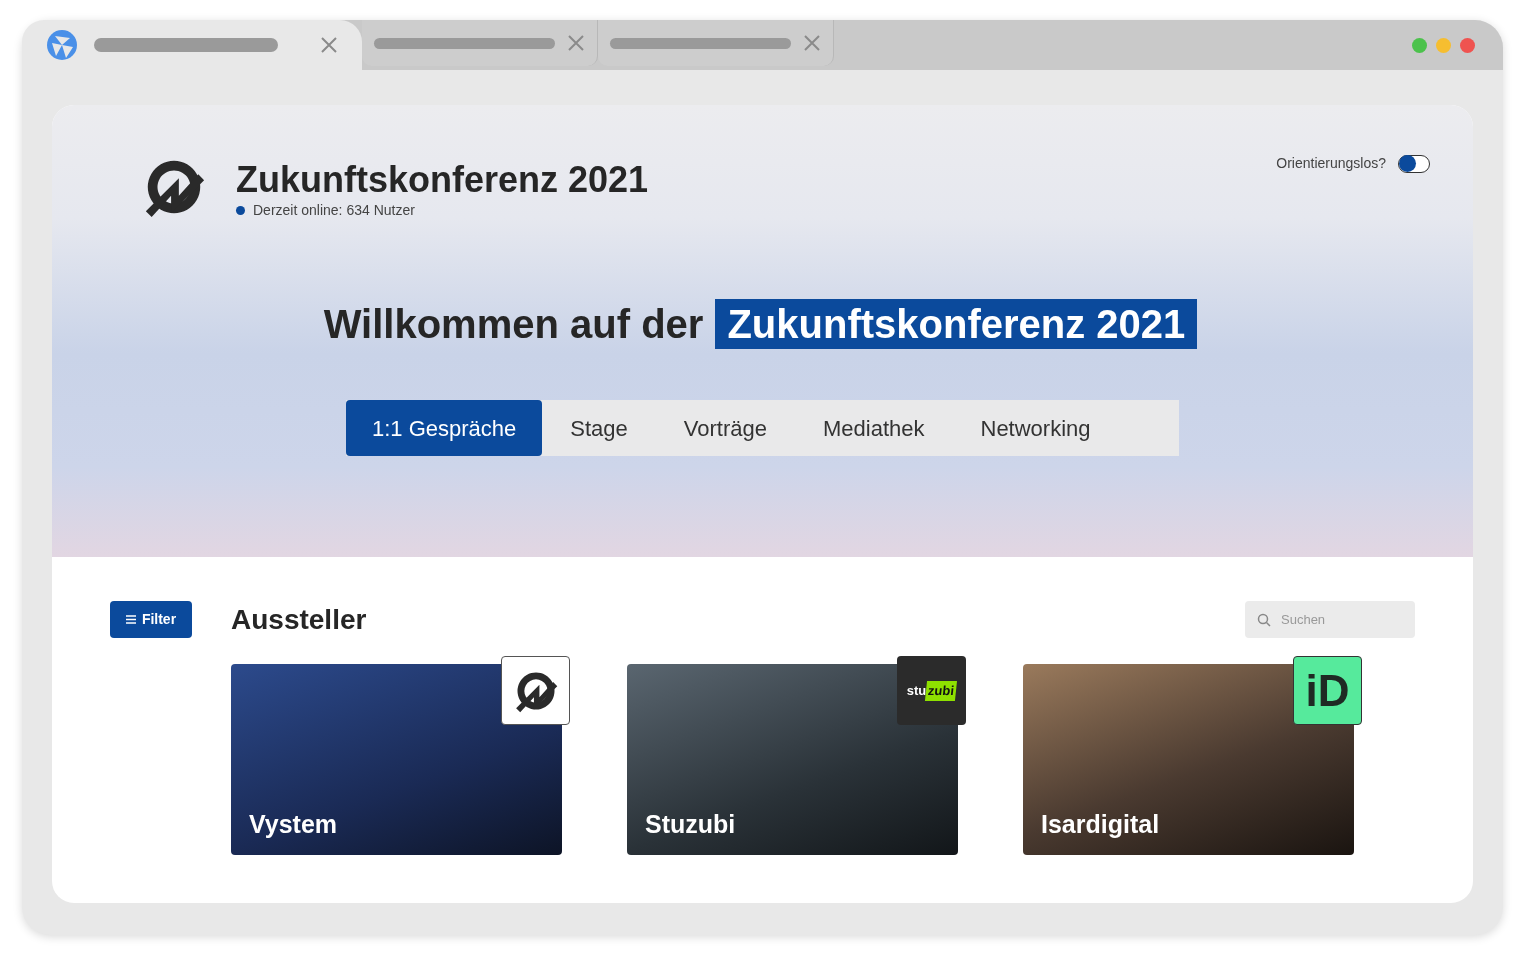 This screenshot has width=1526, height=956. I want to click on welcome-heading: Willkommen auf der, so click(513, 324).